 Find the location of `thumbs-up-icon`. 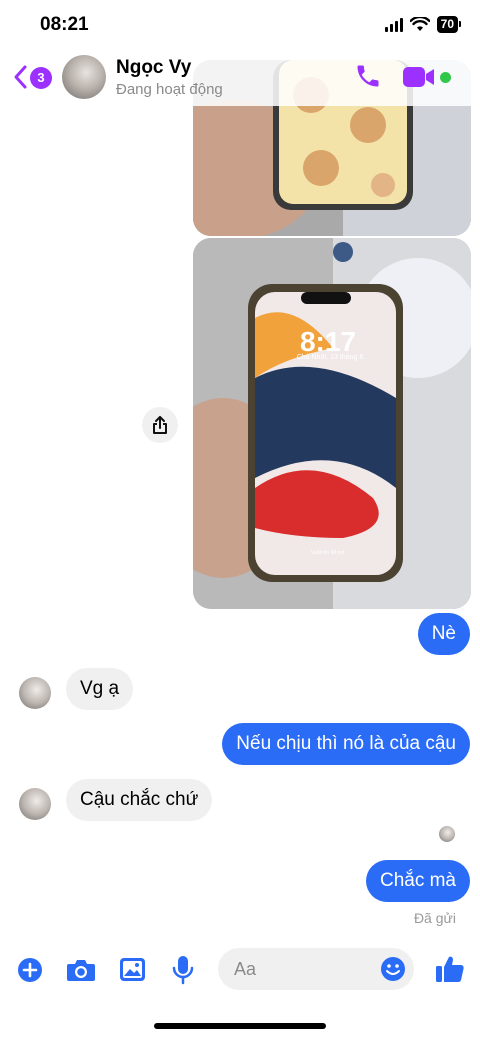

thumbs-up-icon is located at coordinates (450, 969).